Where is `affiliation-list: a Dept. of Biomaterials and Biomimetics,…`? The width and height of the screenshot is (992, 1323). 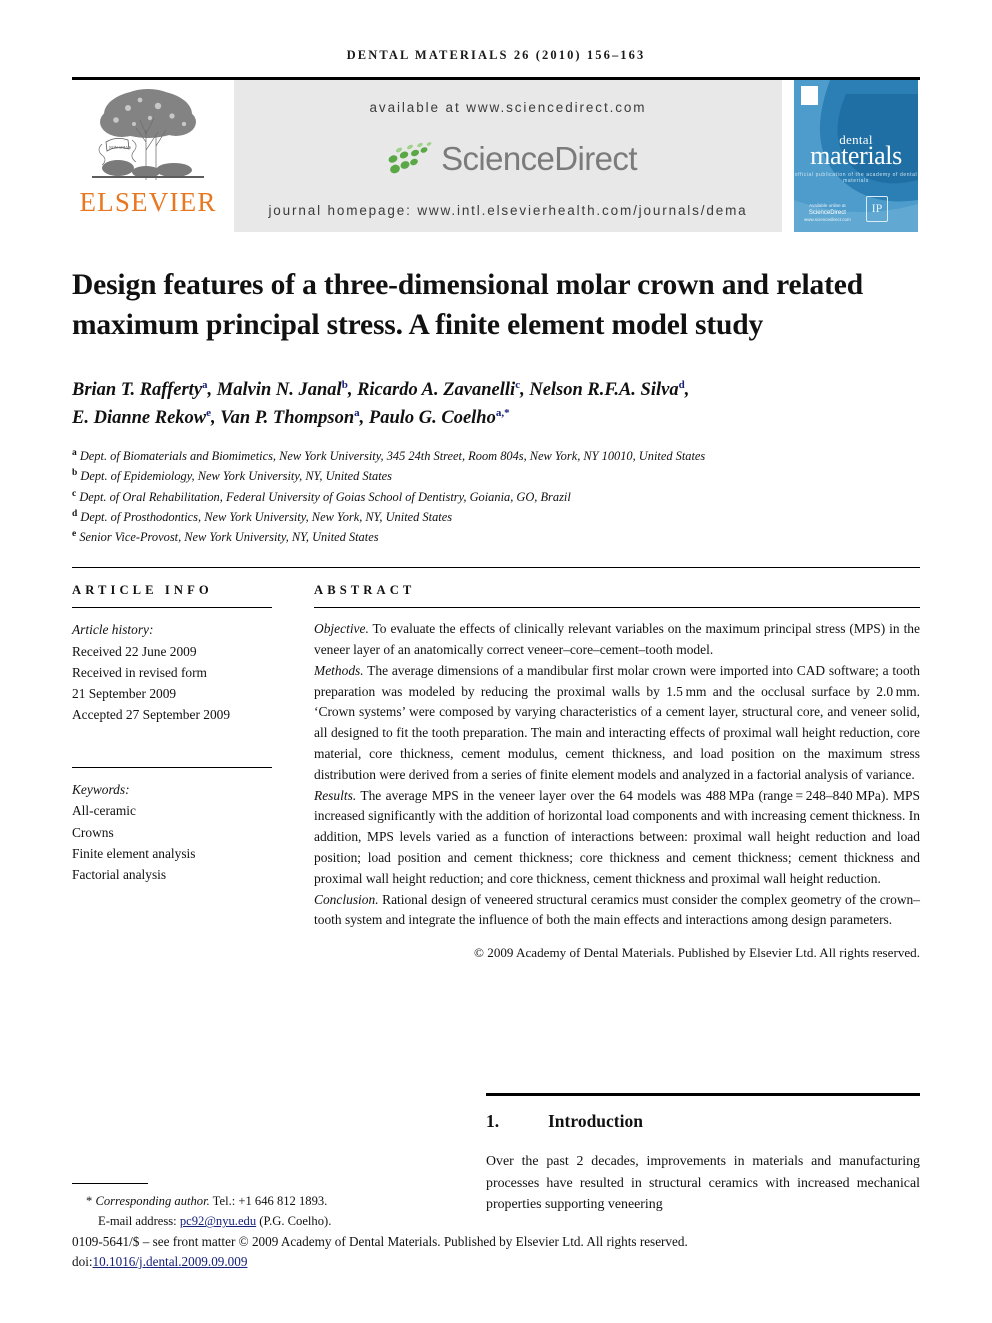
affiliation-list: a Dept. of Biomaterials and Biomimetics,… is located at coordinates (496, 496).